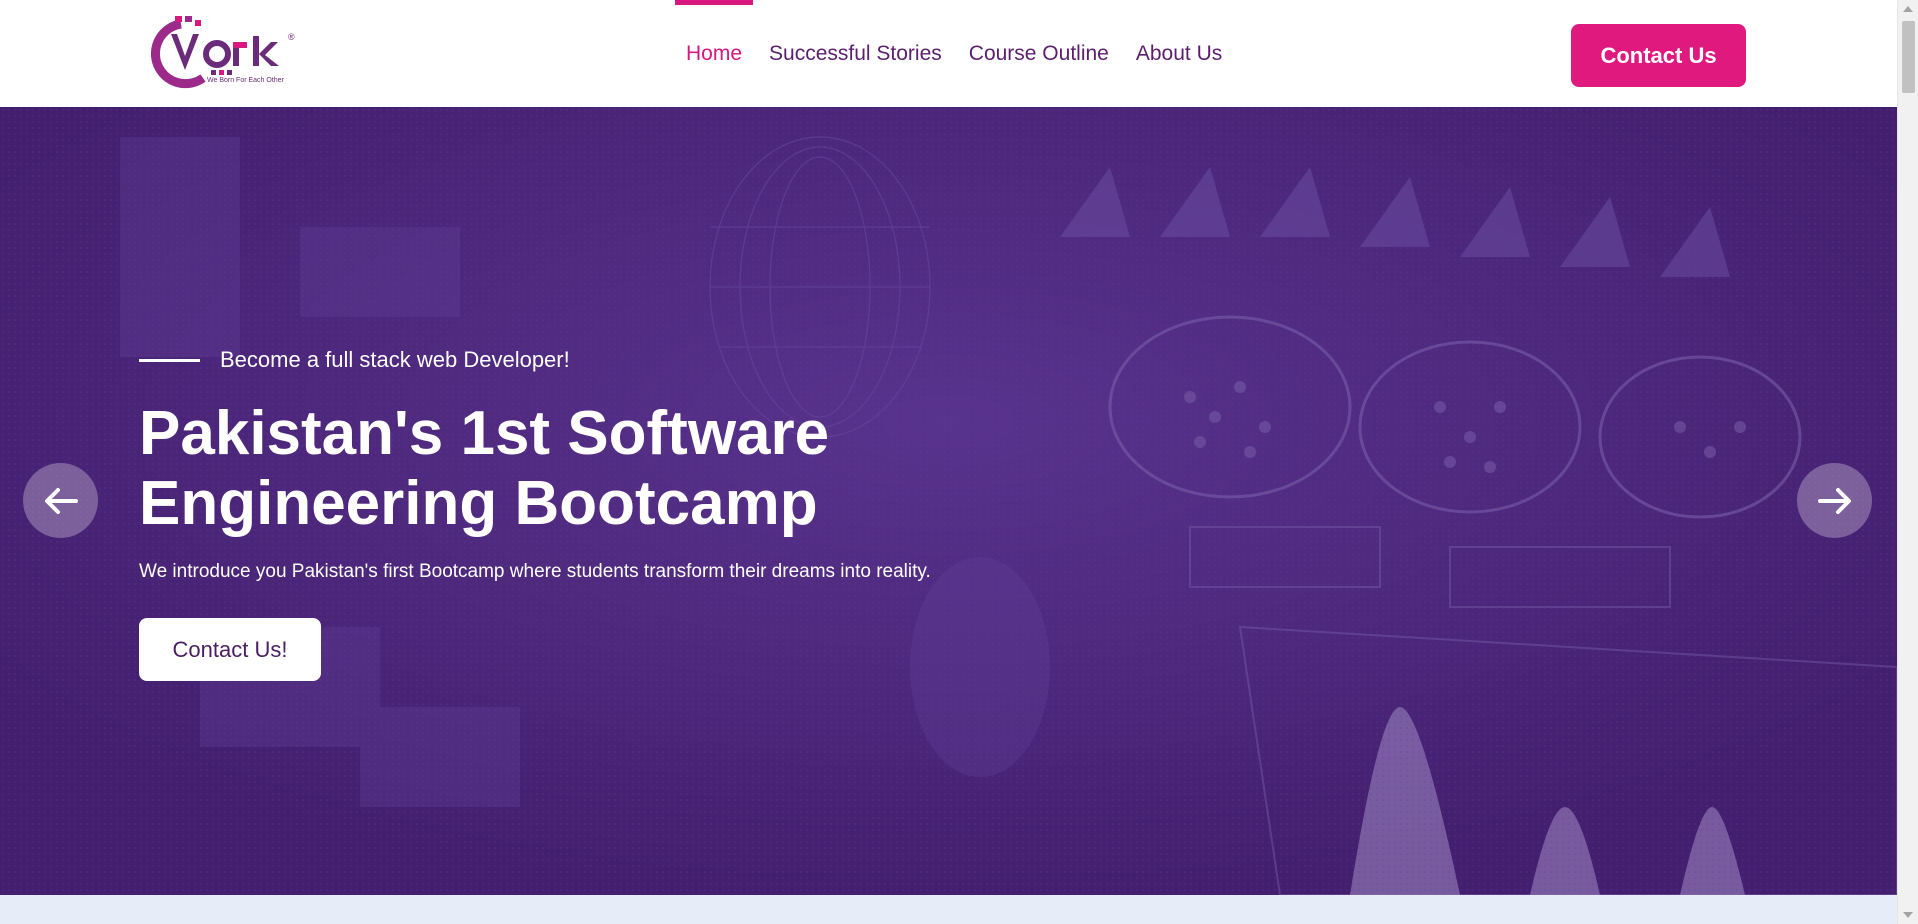 The width and height of the screenshot is (1918, 924). Describe the element at coordinates (948, 909) in the screenshot. I see `next-section-strip` at that location.